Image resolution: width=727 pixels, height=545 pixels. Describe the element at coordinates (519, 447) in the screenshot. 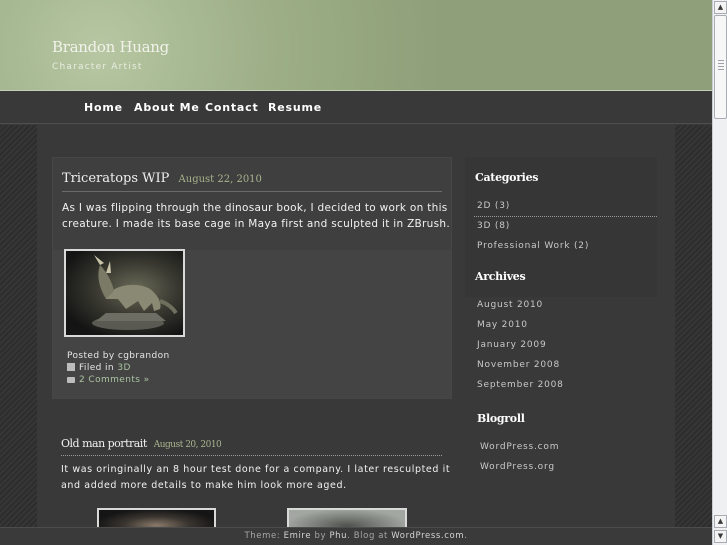

I see `blogroll-link: WordPress.com` at that location.